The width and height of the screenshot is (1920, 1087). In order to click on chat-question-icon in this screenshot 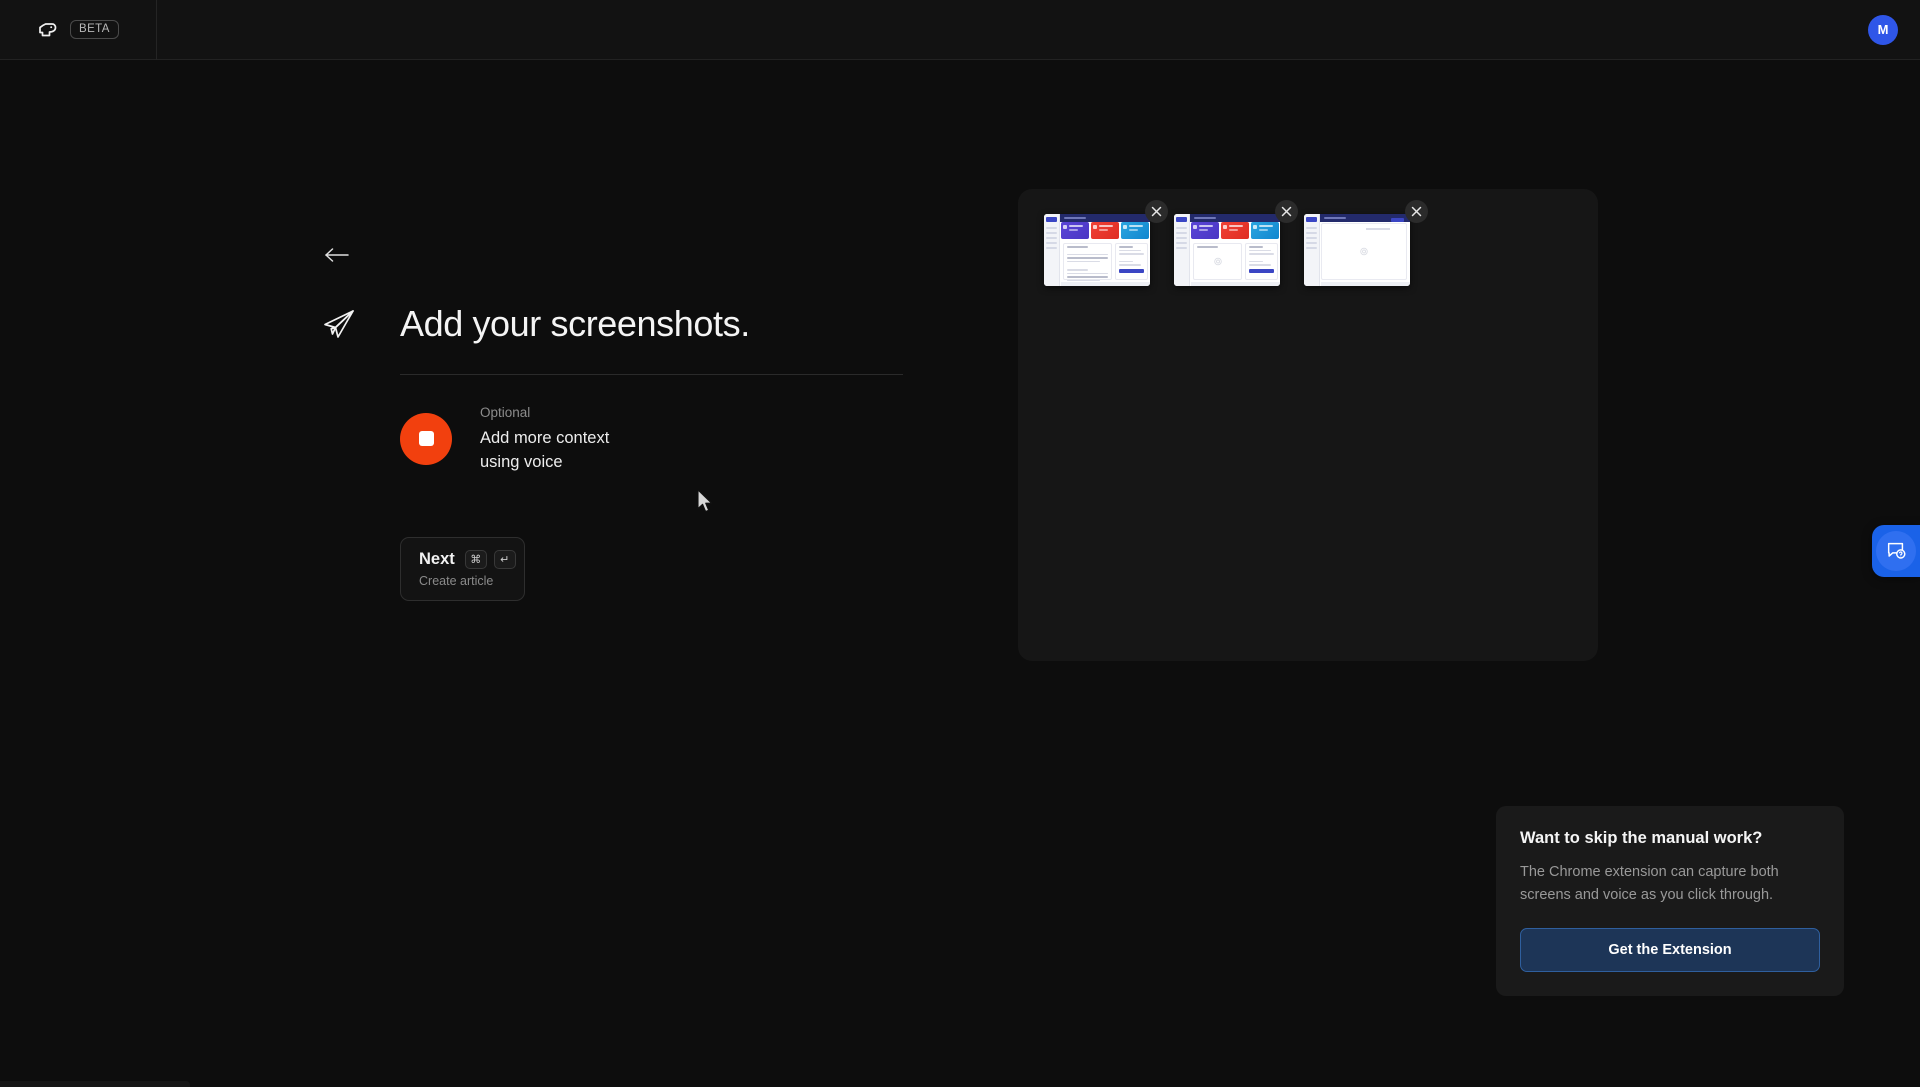, I will do `click(1896, 550)`.